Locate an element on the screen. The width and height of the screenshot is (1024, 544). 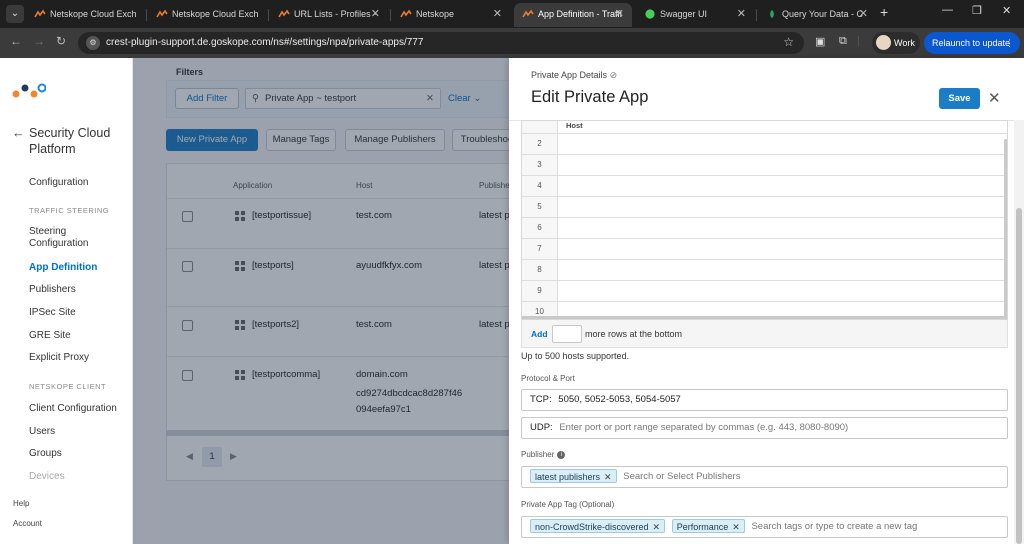
tcp-value: 5050, 5052-5053, 5054-5057 is located at coordinates (619, 399).